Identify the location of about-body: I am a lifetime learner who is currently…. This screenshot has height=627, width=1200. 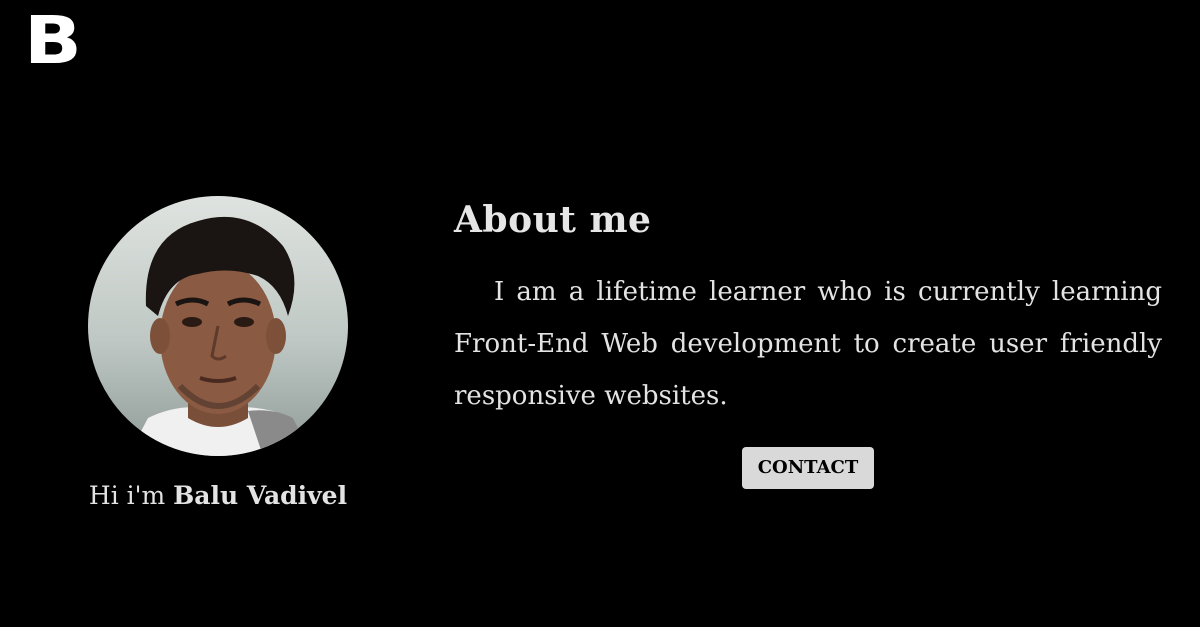
(808, 344).